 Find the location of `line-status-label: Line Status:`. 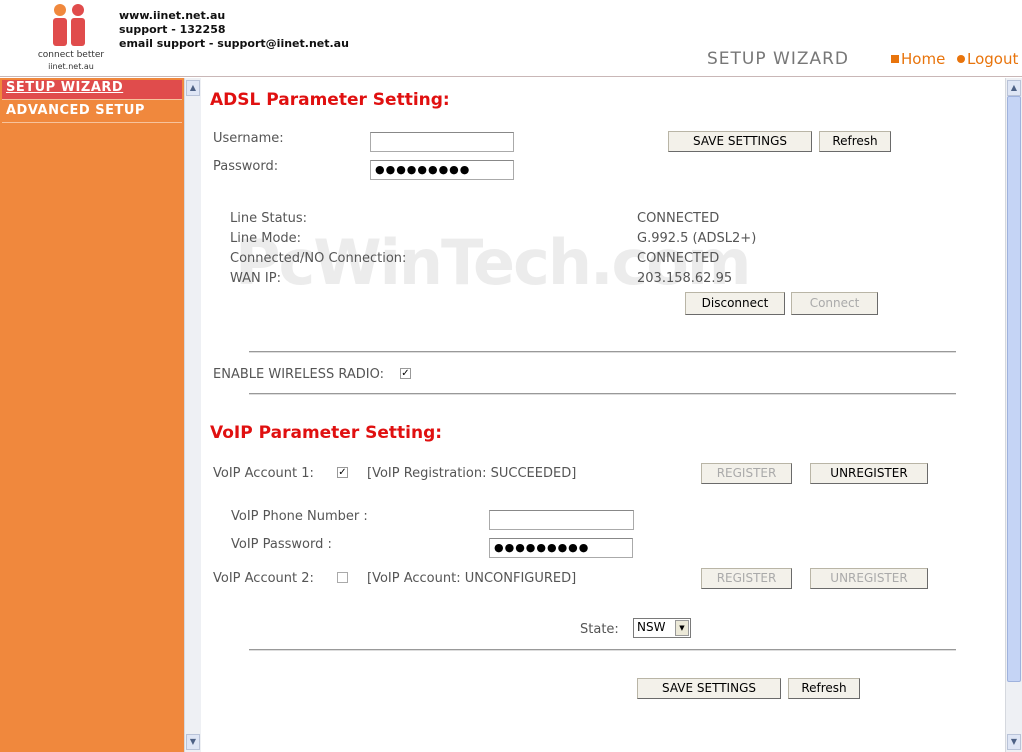

line-status-label: Line Status: is located at coordinates (269, 218).